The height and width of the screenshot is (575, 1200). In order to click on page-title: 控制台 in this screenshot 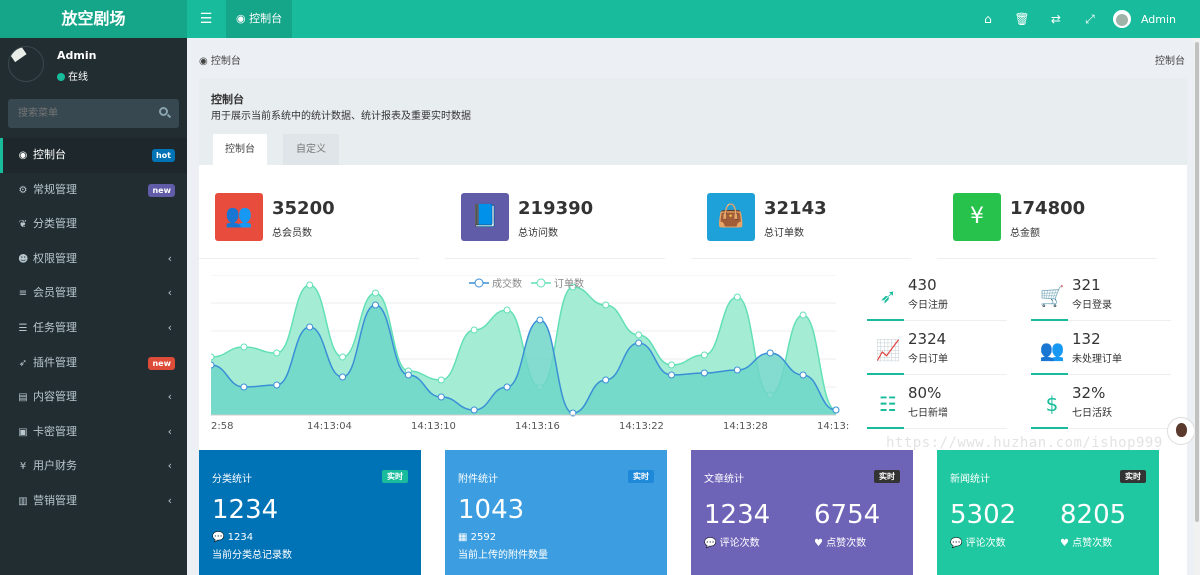, I will do `click(227, 99)`.